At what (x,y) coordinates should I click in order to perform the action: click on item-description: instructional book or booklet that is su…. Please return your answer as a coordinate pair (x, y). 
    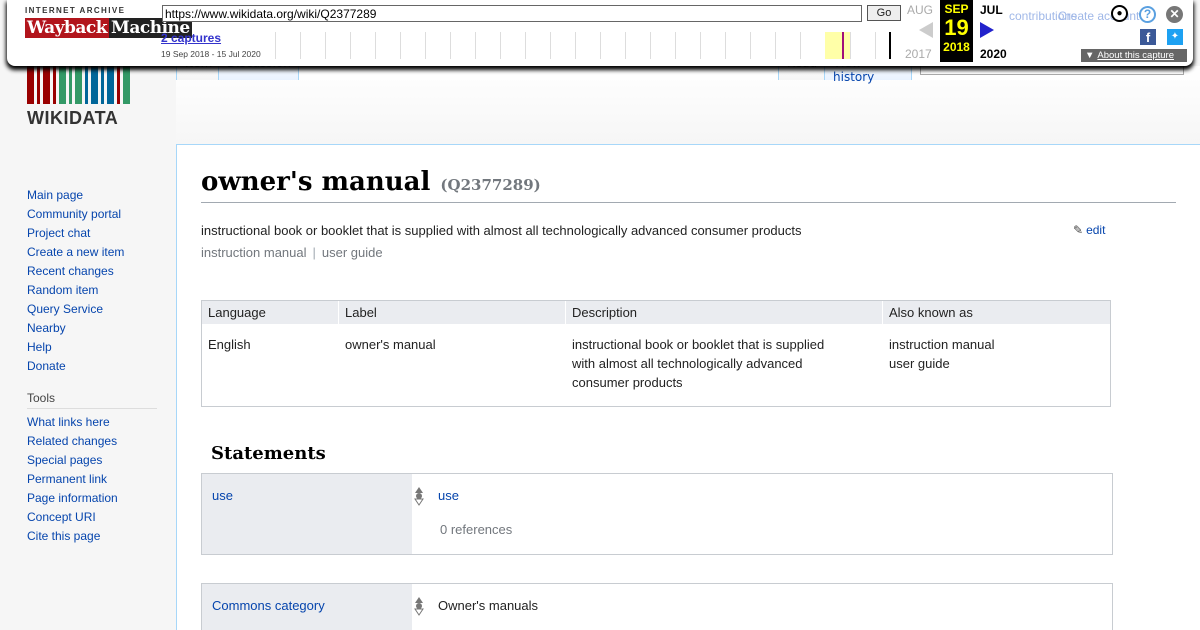
    Looking at the image, I should click on (501, 230).